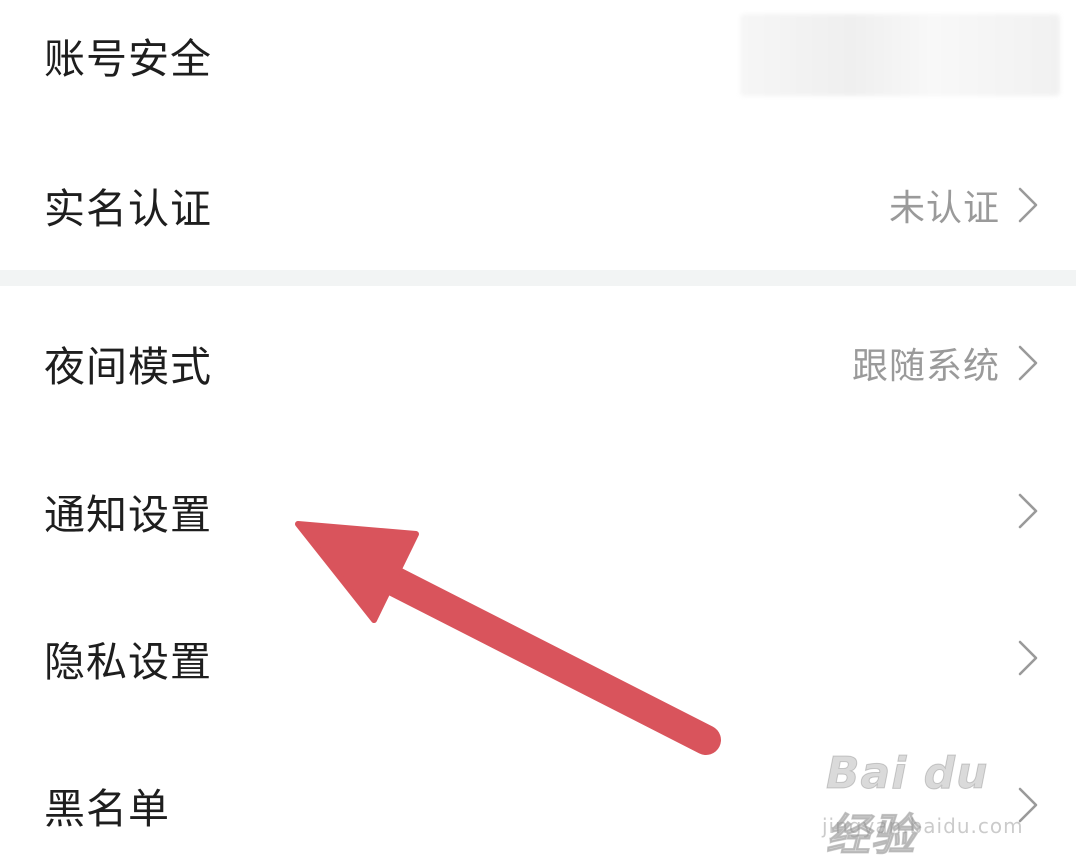  What do you see at coordinates (925, 366) in the screenshot?
I see `settings-item-value: 跟随系统` at bounding box center [925, 366].